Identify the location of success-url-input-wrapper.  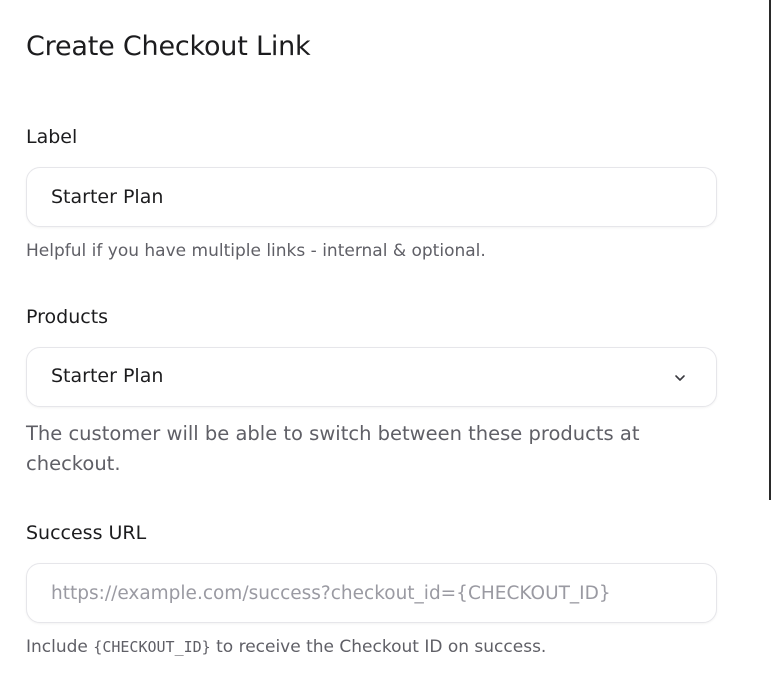
(371, 593).